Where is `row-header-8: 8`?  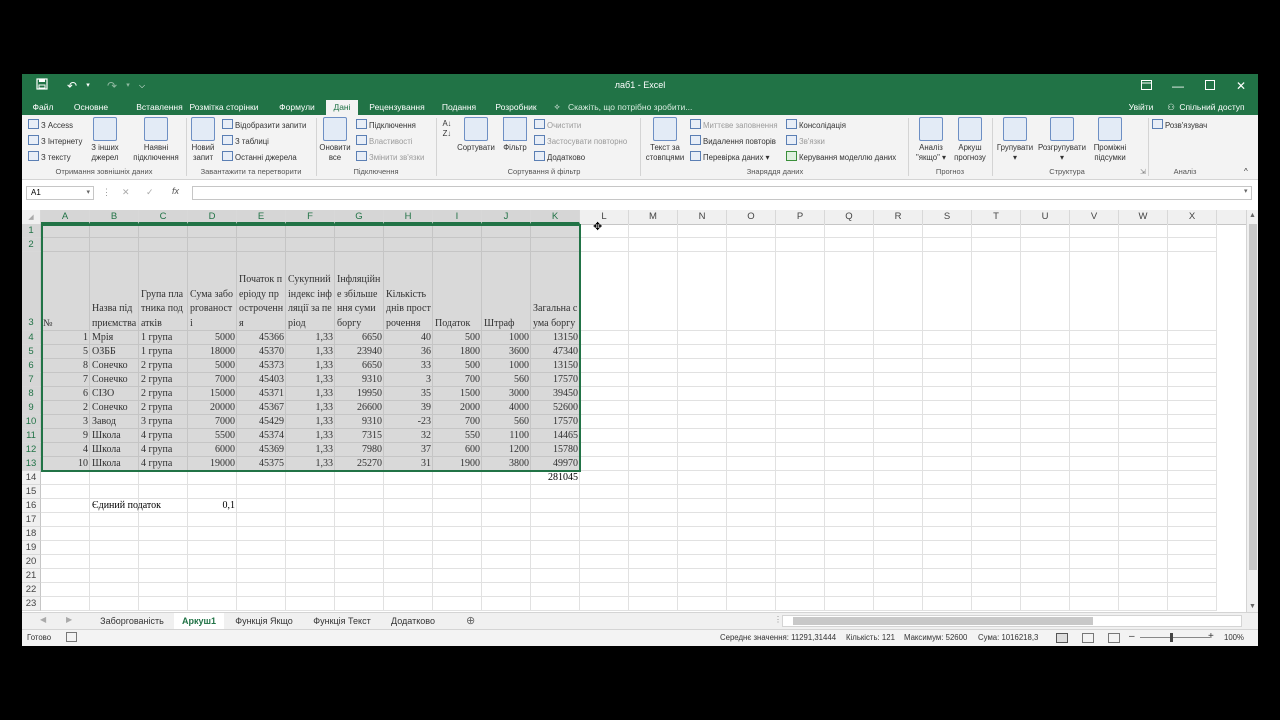
row-header-8: 8 is located at coordinates (31, 394).